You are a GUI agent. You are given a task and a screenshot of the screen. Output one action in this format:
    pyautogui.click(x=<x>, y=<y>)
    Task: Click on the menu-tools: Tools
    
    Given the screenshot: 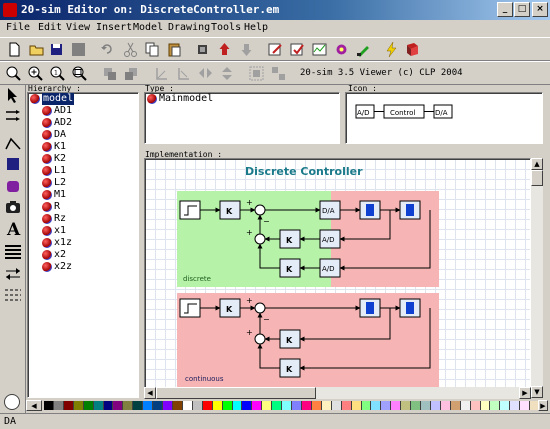 What is the action you would take?
    pyautogui.click(x=226, y=27)
    